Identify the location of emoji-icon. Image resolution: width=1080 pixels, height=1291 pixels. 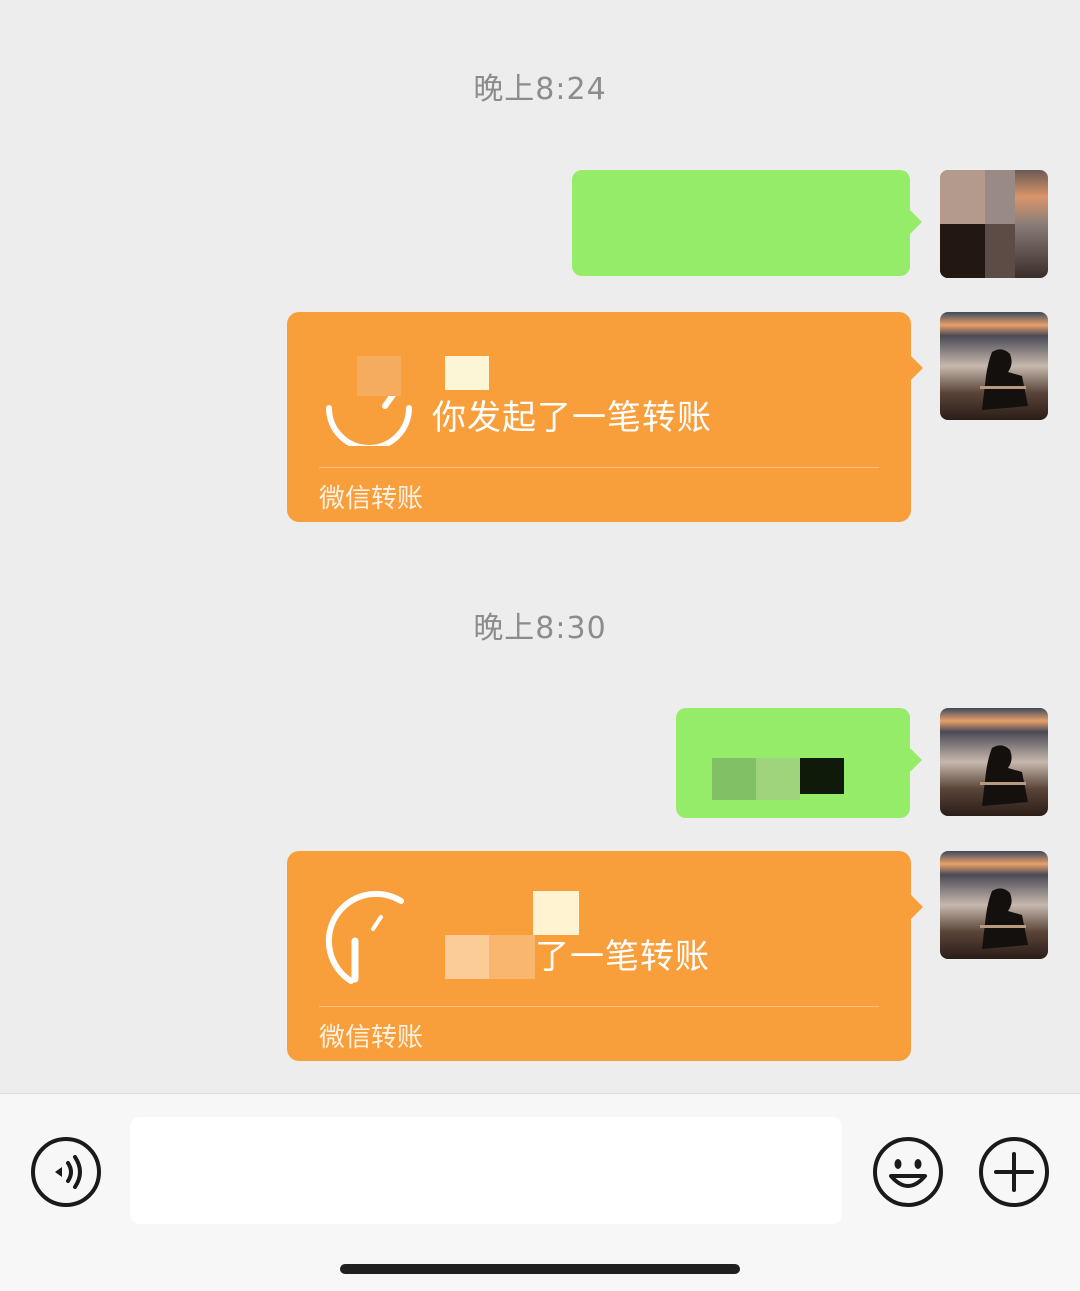
(908, 1172).